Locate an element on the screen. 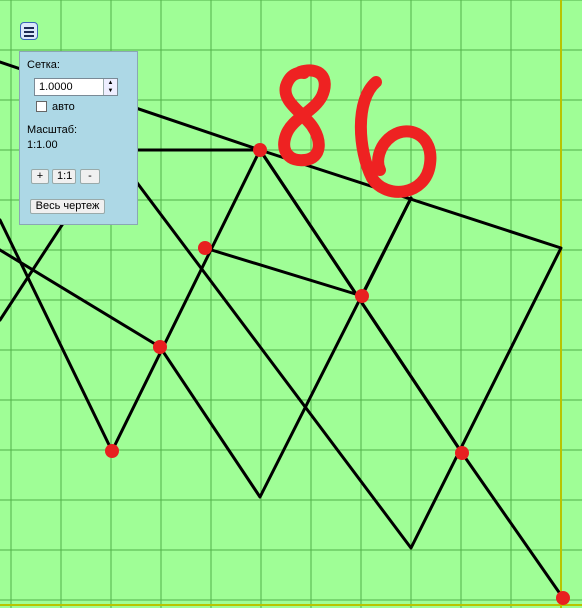 This screenshot has width=582, height=608. scale-label: Масштаб: is located at coordinates (52, 130).